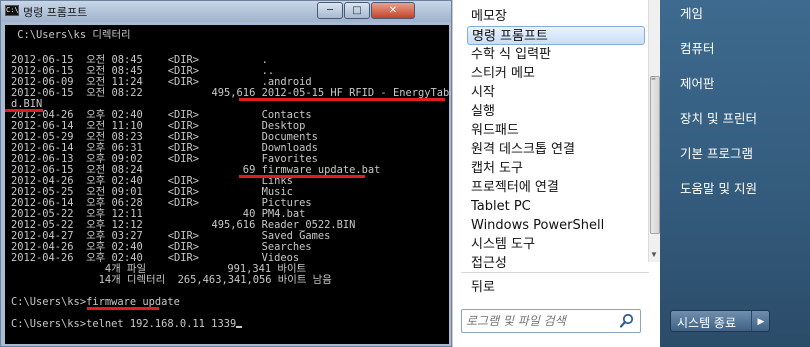  Describe the element at coordinates (556, 111) in the screenshot. I see `menu-item-run: 실행` at that location.